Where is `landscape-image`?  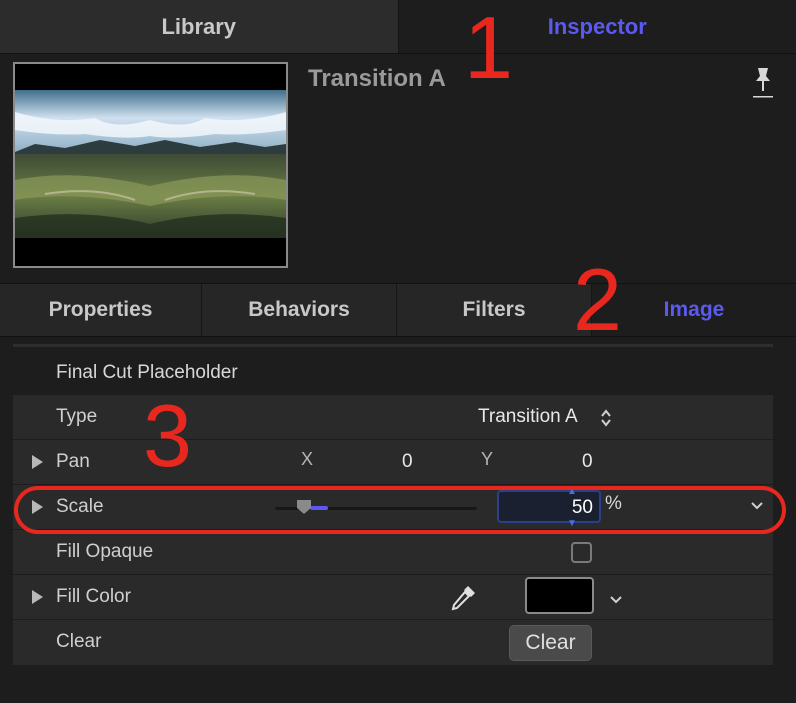 landscape-image is located at coordinates (150, 164).